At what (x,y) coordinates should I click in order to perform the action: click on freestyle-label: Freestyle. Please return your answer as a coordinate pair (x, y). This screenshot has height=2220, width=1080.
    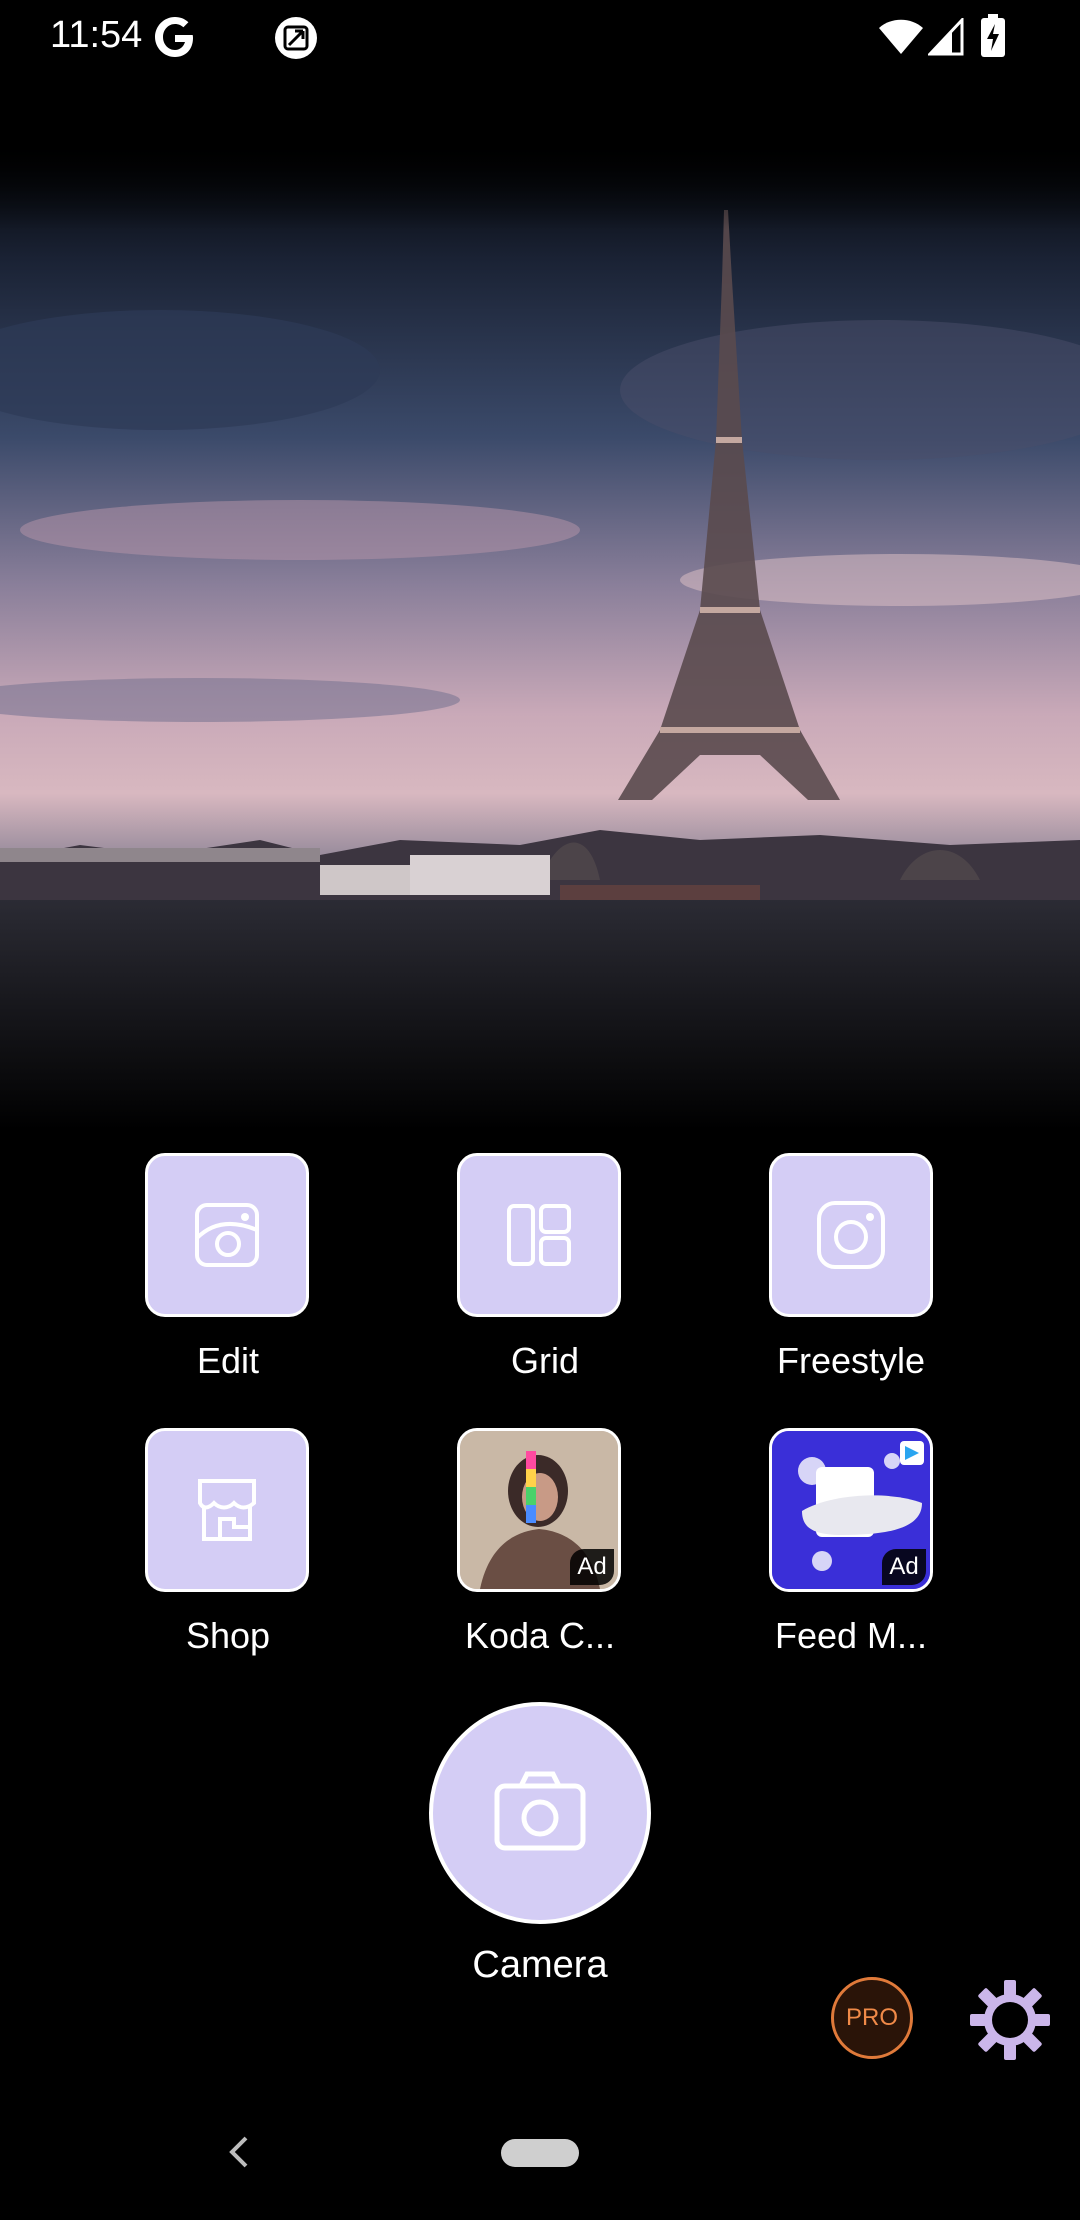
    Looking at the image, I should click on (851, 1360).